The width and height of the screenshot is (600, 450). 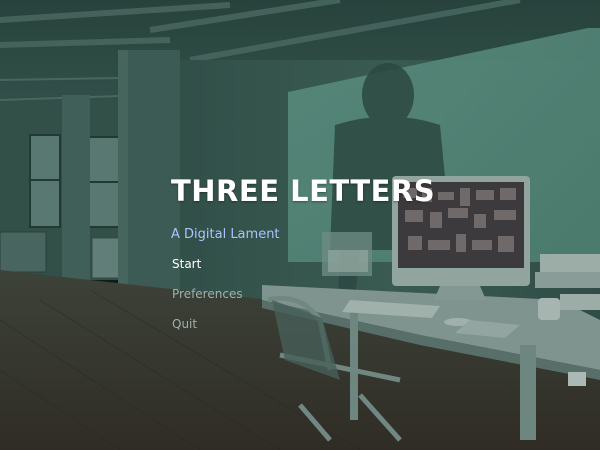 What do you see at coordinates (186, 264) in the screenshot?
I see `menu-start-button: Start` at bounding box center [186, 264].